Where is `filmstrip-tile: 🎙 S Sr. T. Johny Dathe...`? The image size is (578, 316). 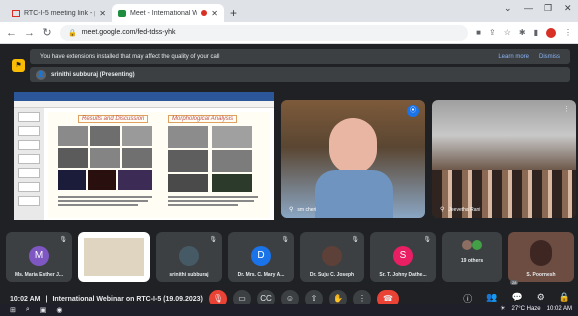
filmstrip-tile: 🎙 S Sr. T. Johny Dathe... is located at coordinates (403, 257).